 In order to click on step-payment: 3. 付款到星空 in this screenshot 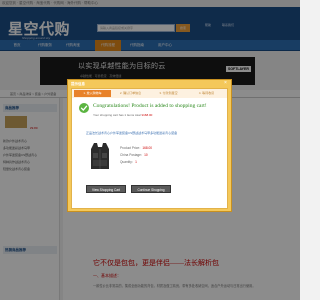, I will do `click(168, 93)`.